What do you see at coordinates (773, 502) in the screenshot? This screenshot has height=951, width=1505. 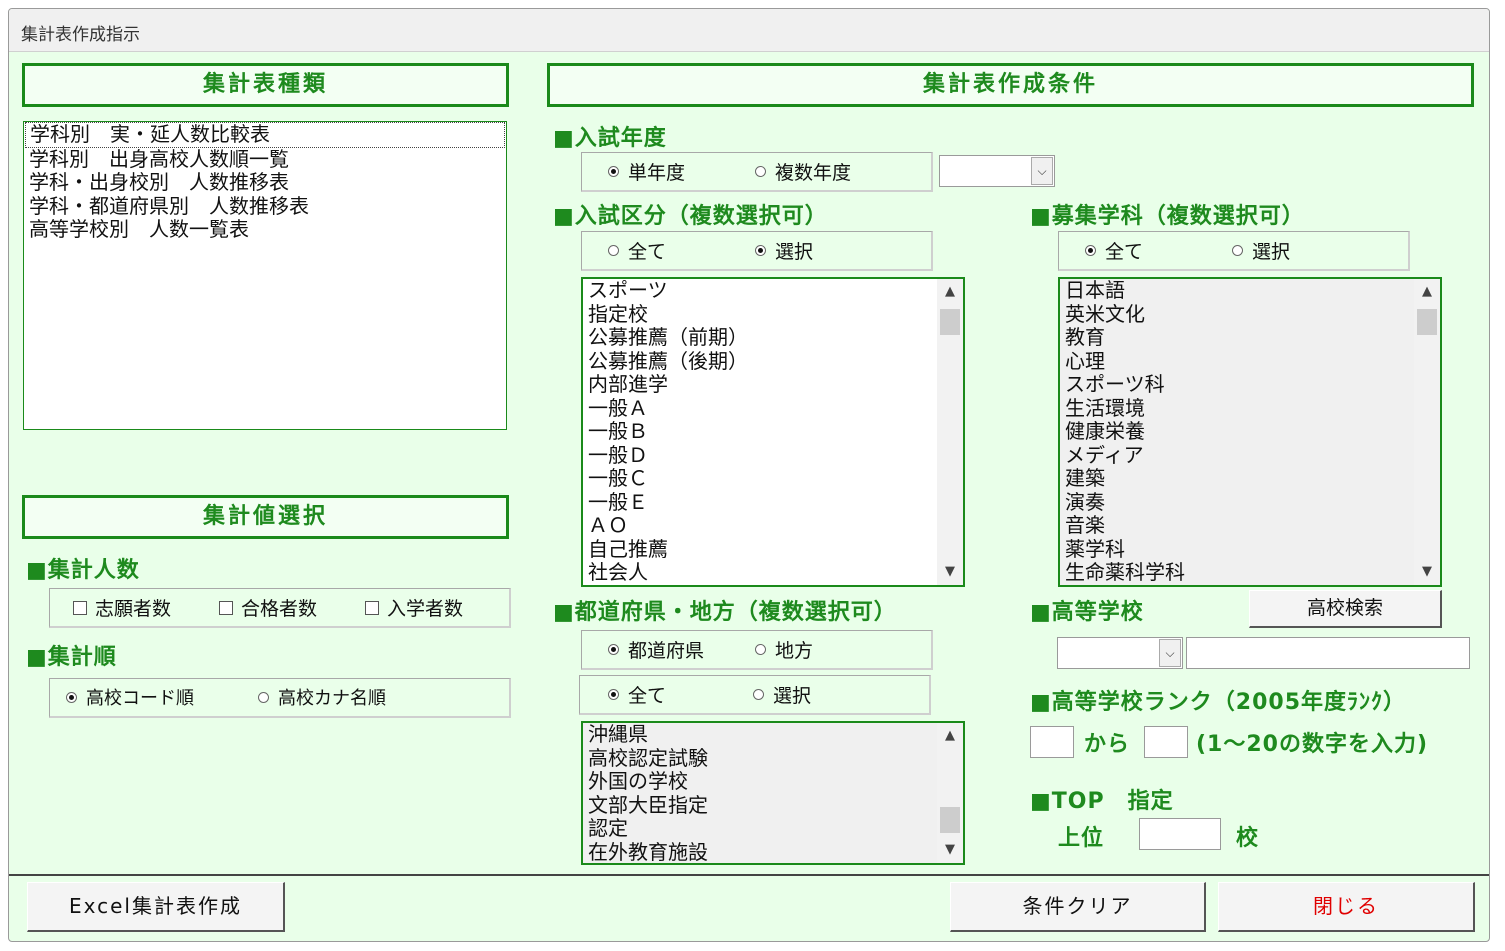 I see `list-item: 一般Ｅ` at bounding box center [773, 502].